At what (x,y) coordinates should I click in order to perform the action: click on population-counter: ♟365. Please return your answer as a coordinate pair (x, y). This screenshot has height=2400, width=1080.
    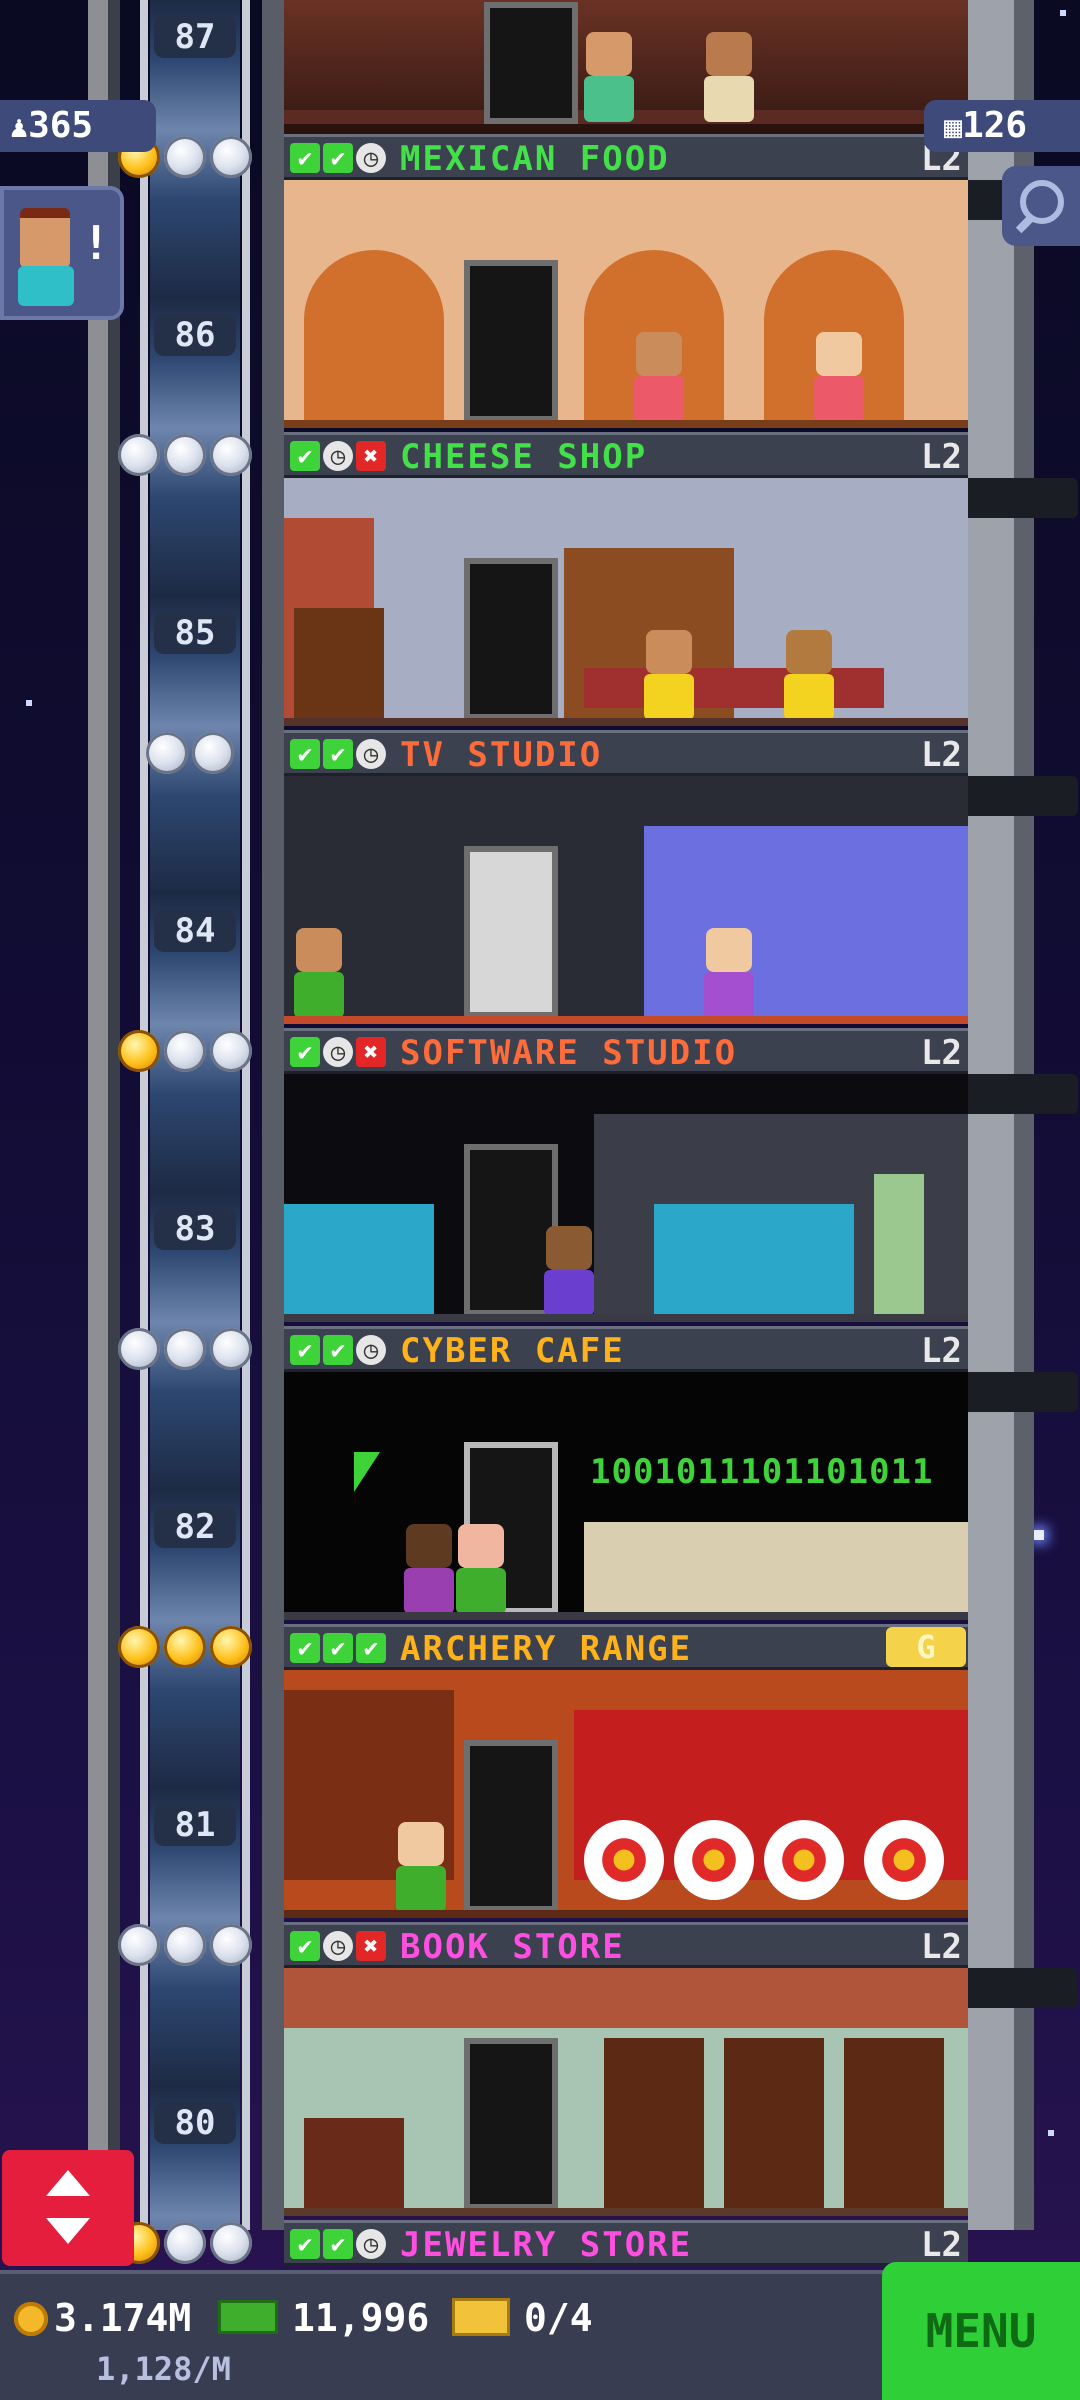
    Looking at the image, I should click on (78, 126).